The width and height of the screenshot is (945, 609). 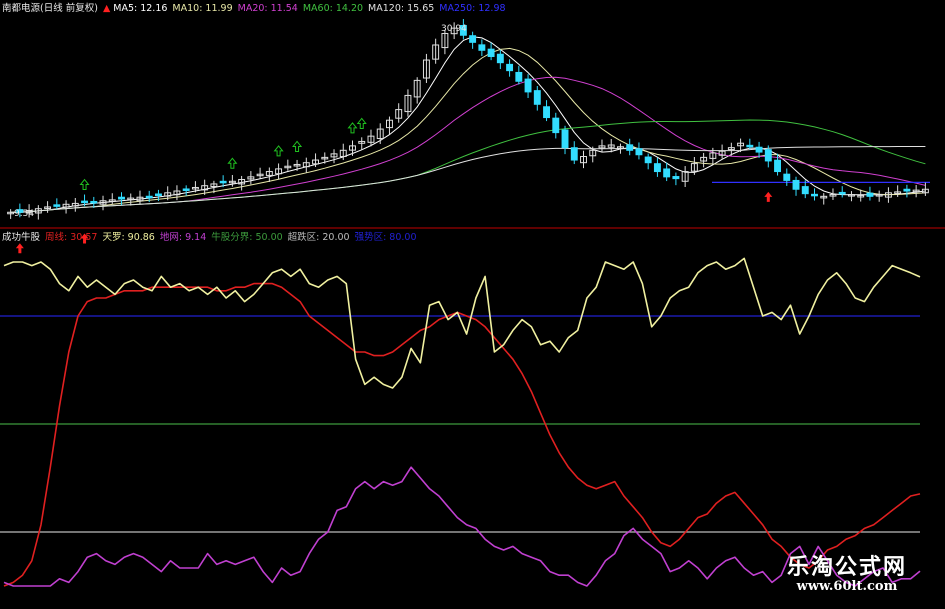 What do you see at coordinates (106, 8) in the screenshot?
I see `red-up-arrow-icon: ▲` at bounding box center [106, 8].